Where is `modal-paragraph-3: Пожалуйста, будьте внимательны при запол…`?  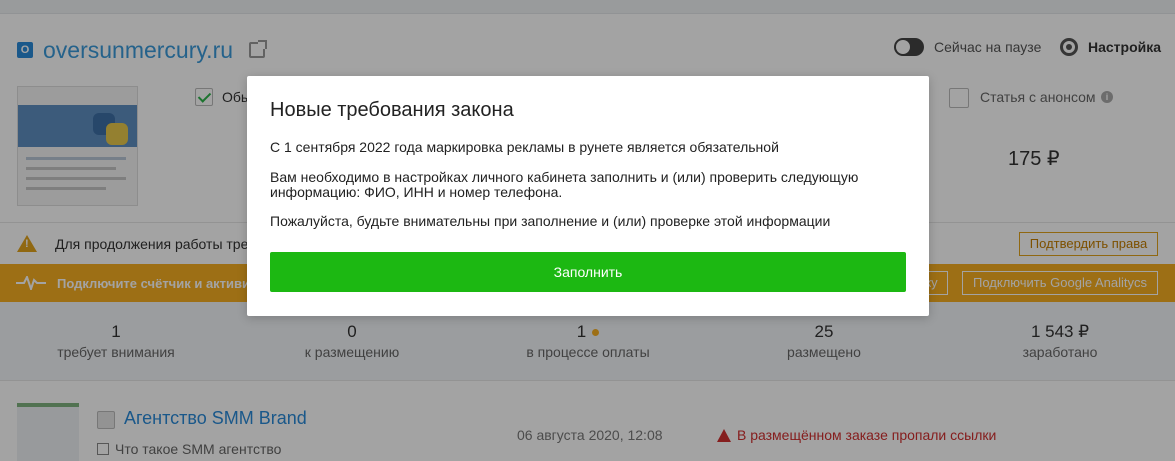 modal-paragraph-3: Пожалуйста, будьте внимательны при запол… is located at coordinates (550, 221).